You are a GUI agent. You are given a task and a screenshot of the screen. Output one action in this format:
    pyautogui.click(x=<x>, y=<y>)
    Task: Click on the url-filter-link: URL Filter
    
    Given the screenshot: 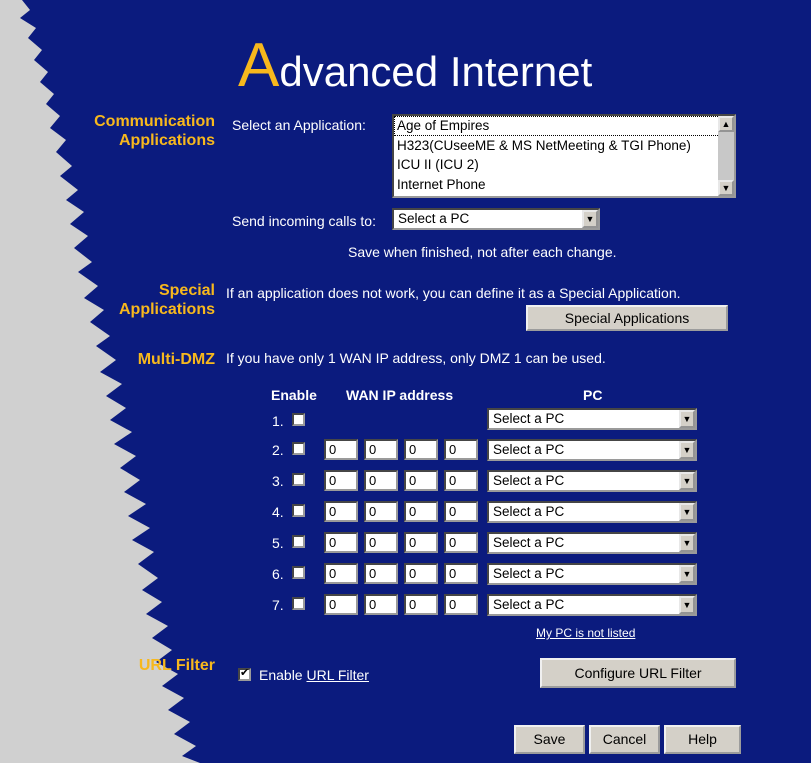 What is the action you would take?
    pyautogui.click(x=337, y=675)
    